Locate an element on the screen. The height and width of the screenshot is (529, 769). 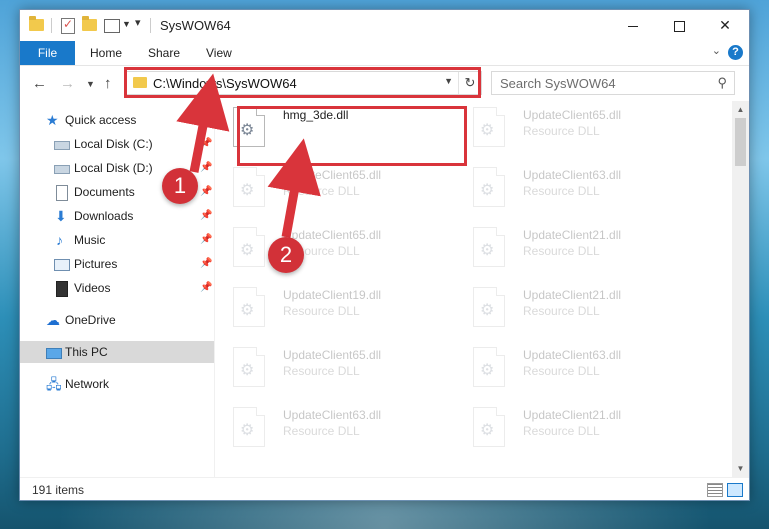
annotation-arrows is located at coordinates (248, 155).